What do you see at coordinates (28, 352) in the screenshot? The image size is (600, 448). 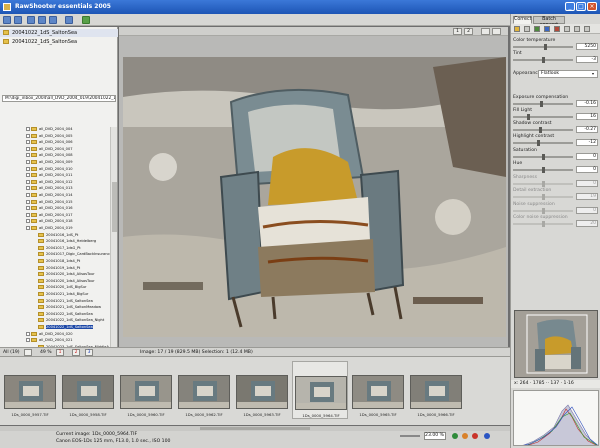 I see `rotate-icon` at bounding box center [28, 352].